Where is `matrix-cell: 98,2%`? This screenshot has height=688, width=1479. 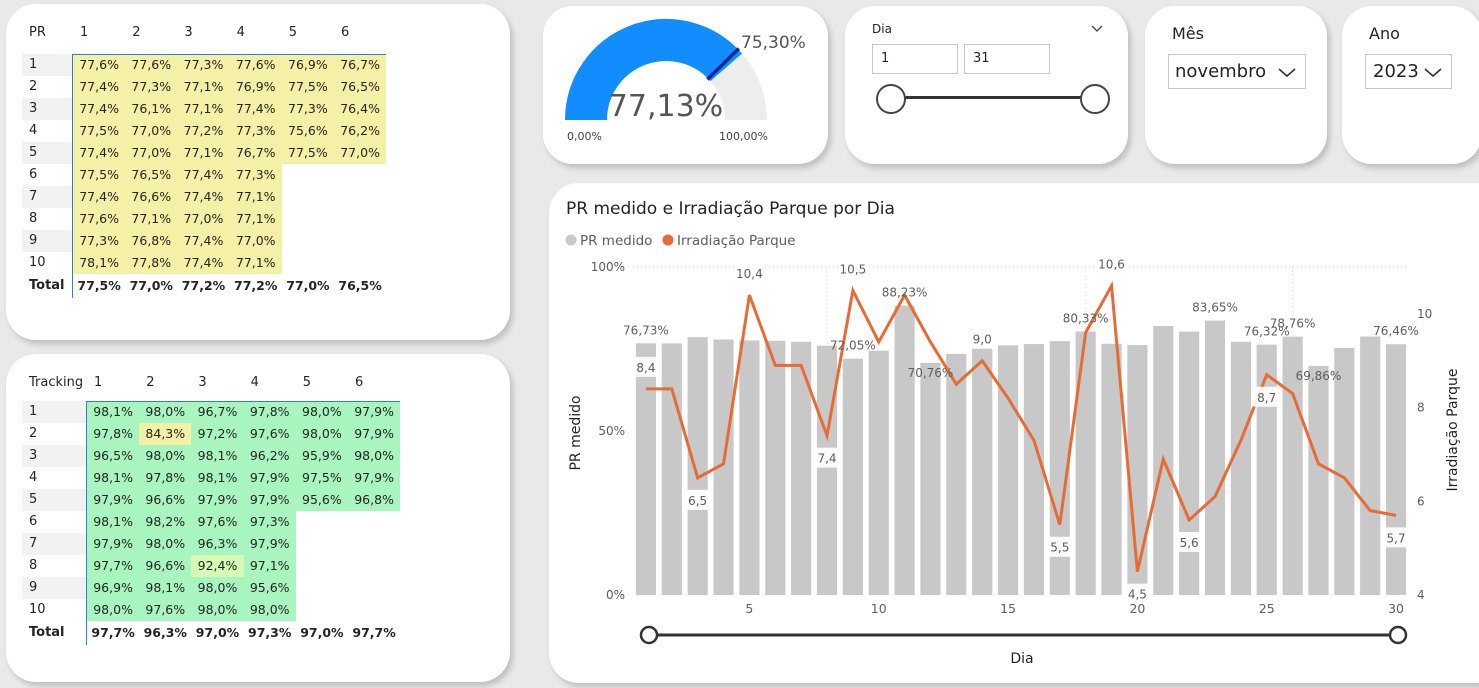 matrix-cell: 98,2% is located at coordinates (165, 522).